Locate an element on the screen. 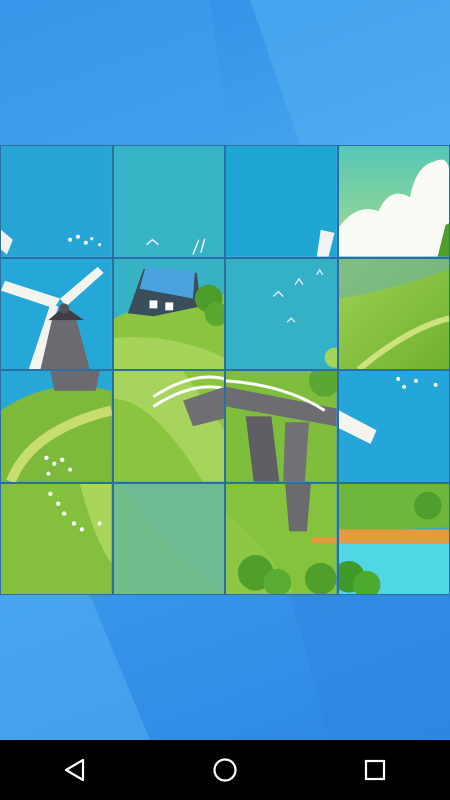 The height and width of the screenshot is (800, 450). home-icon is located at coordinates (225, 770).